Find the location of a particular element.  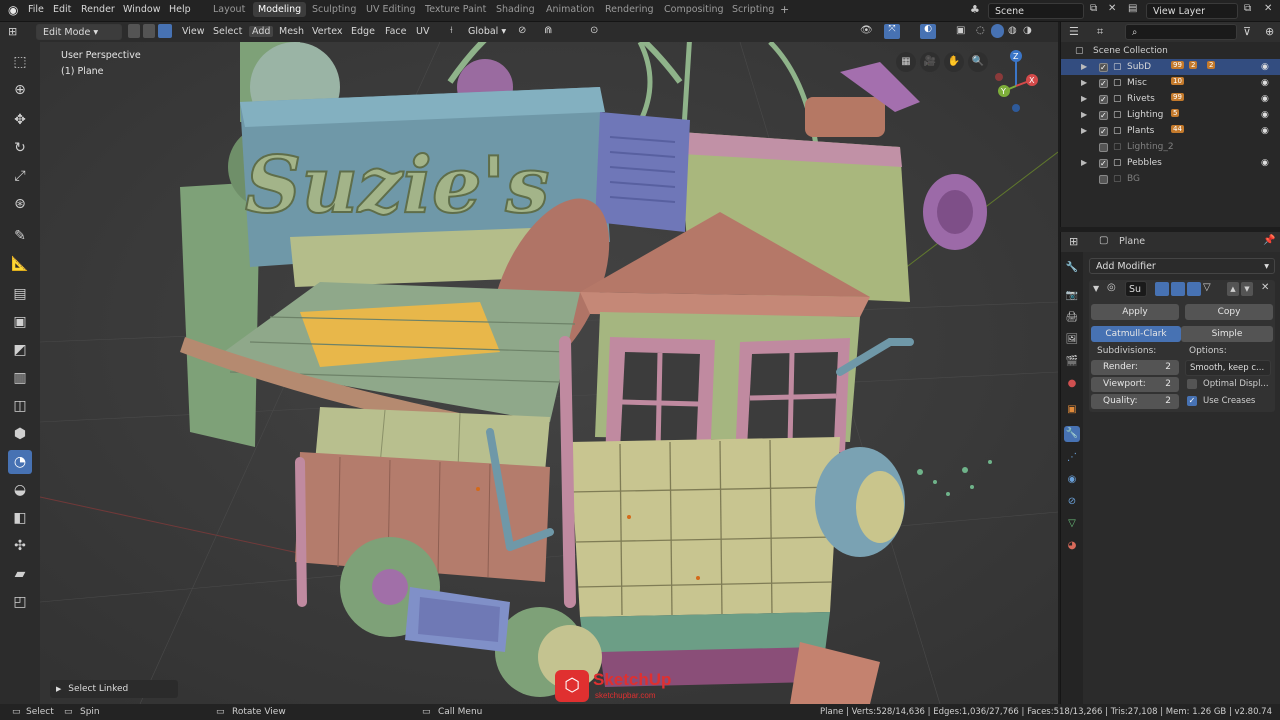

smooth-tool-icon: ◒ is located at coordinates (20, 490).